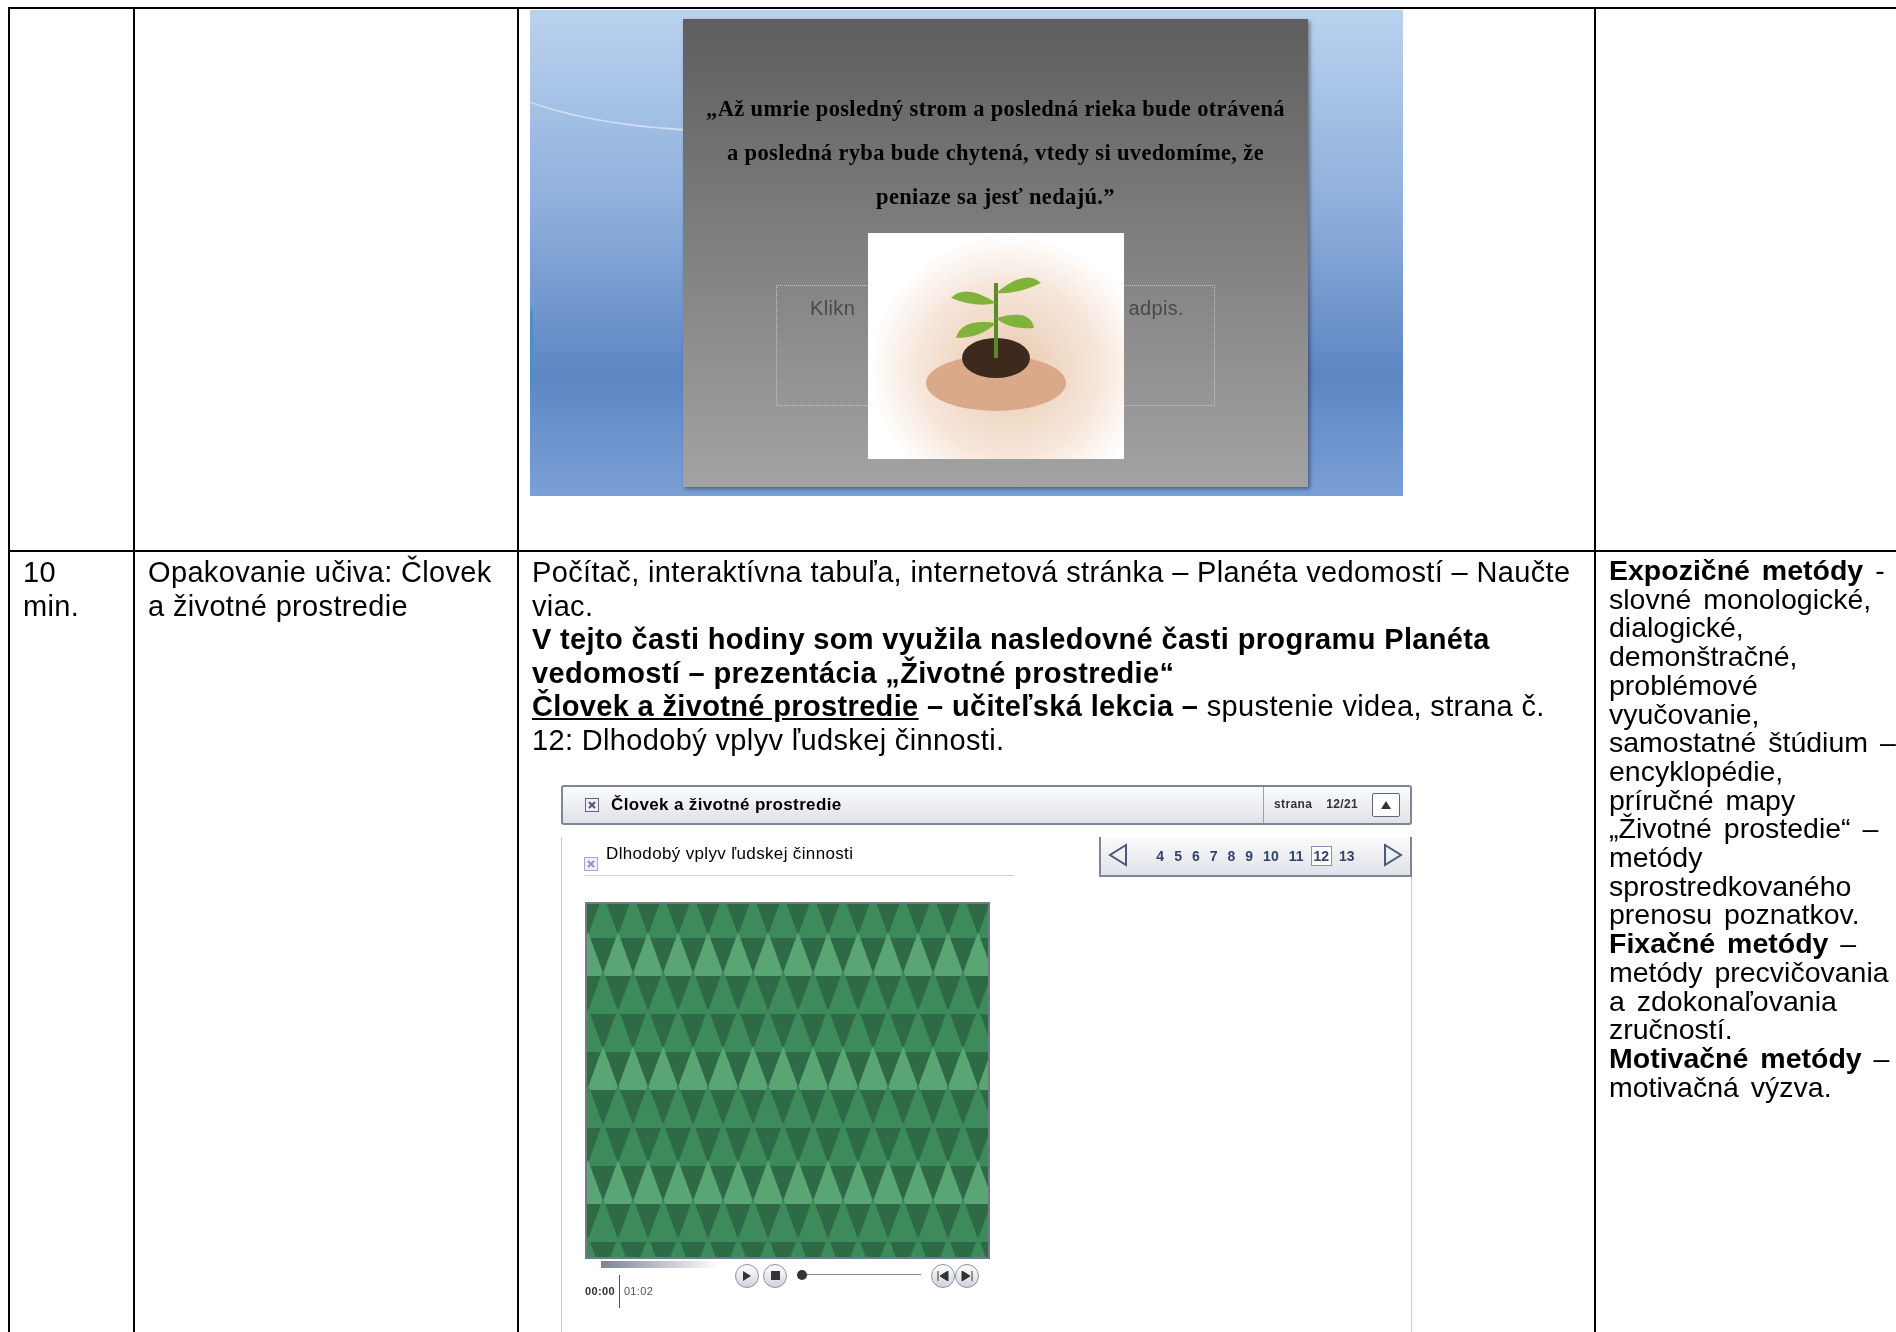 The width and height of the screenshot is (1896, 1332). What do you see at coordinates (1156, 308) in the screenshot?
I see `placeholder-text: adpis.` at bounding box center [1156, 308].